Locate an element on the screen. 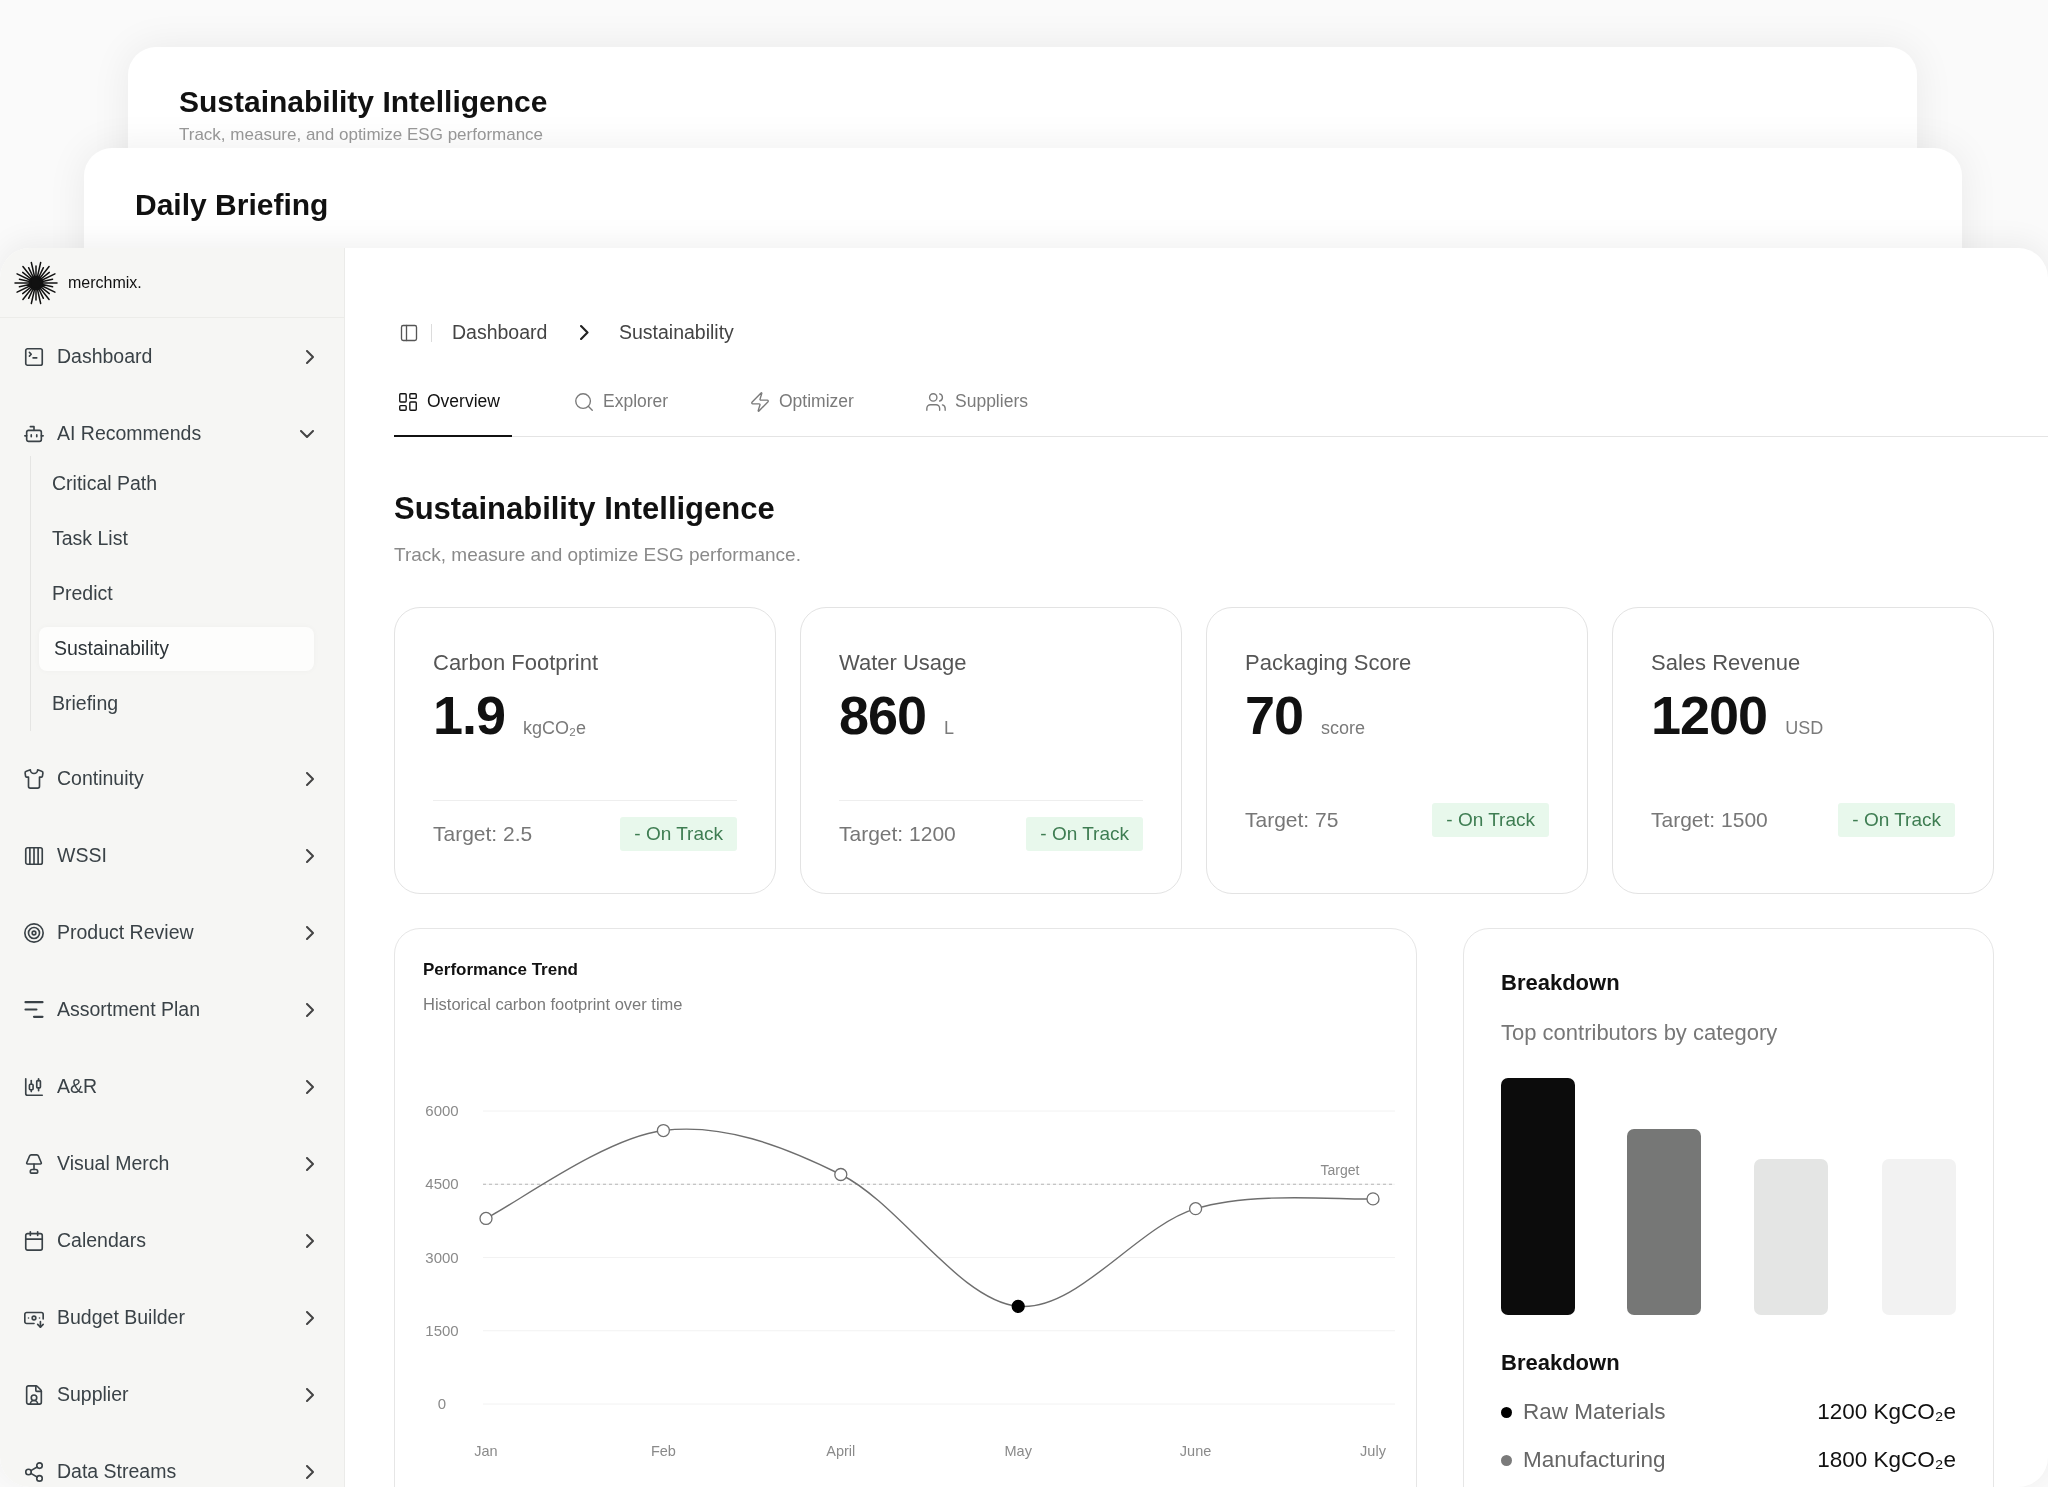 The width and height of the screenshot is (2048, 1487). users-icon is located at coordinates (936, 401).